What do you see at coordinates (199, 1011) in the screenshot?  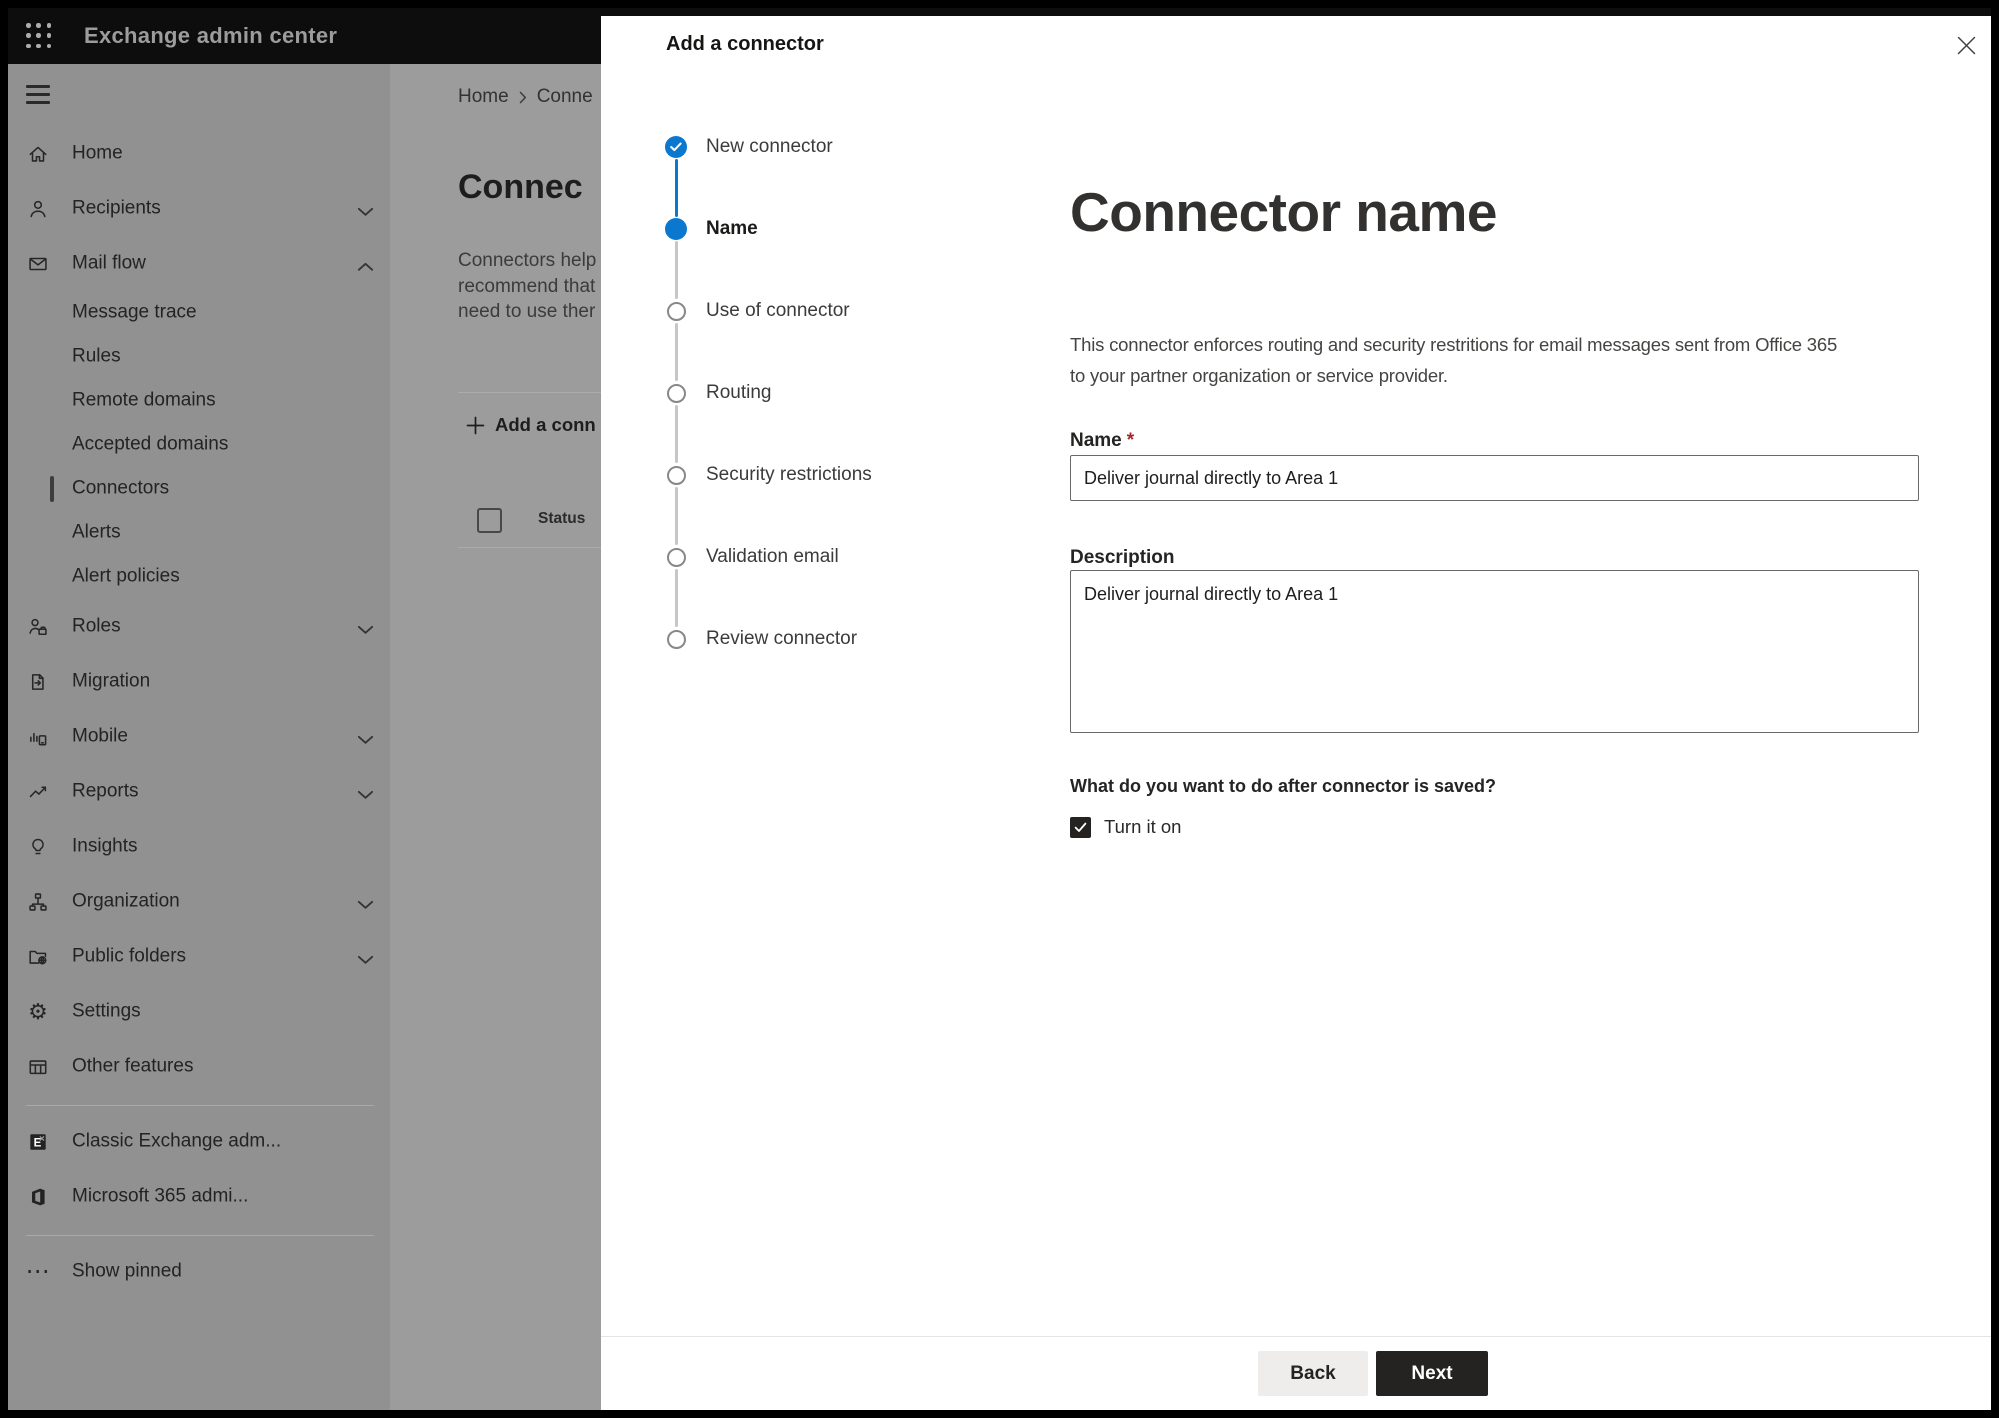 I see `sidebar-item-settings: ⚙ Settings` at bounding box center [199, 1011].